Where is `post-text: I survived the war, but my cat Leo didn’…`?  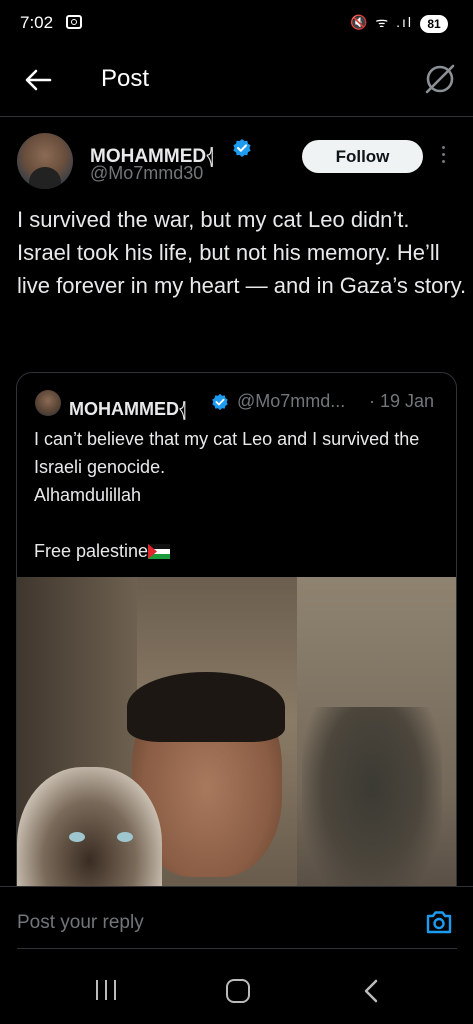 post-text: I survived the war, but my cat Leo didn’… is located at coordinates (242, 252).